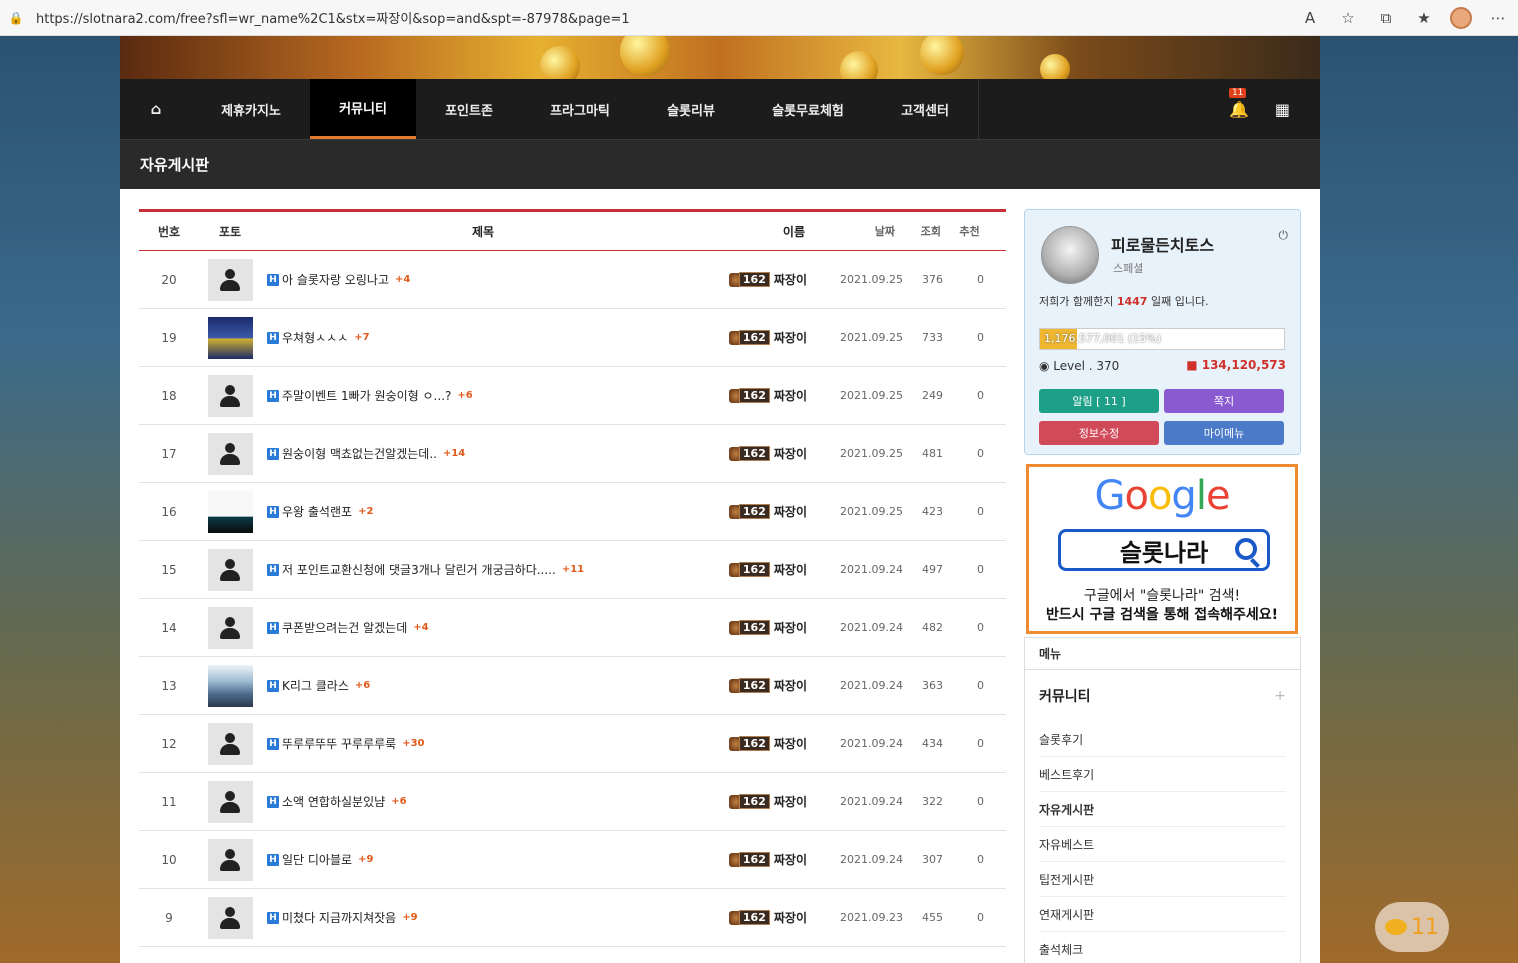 Image resolution: width=1518 pixels, height=963 pixels. Describe the element at coordinates (1162, 696) in the screenshot. I see `menu-category-community: 커뮤니티 +` at that location.